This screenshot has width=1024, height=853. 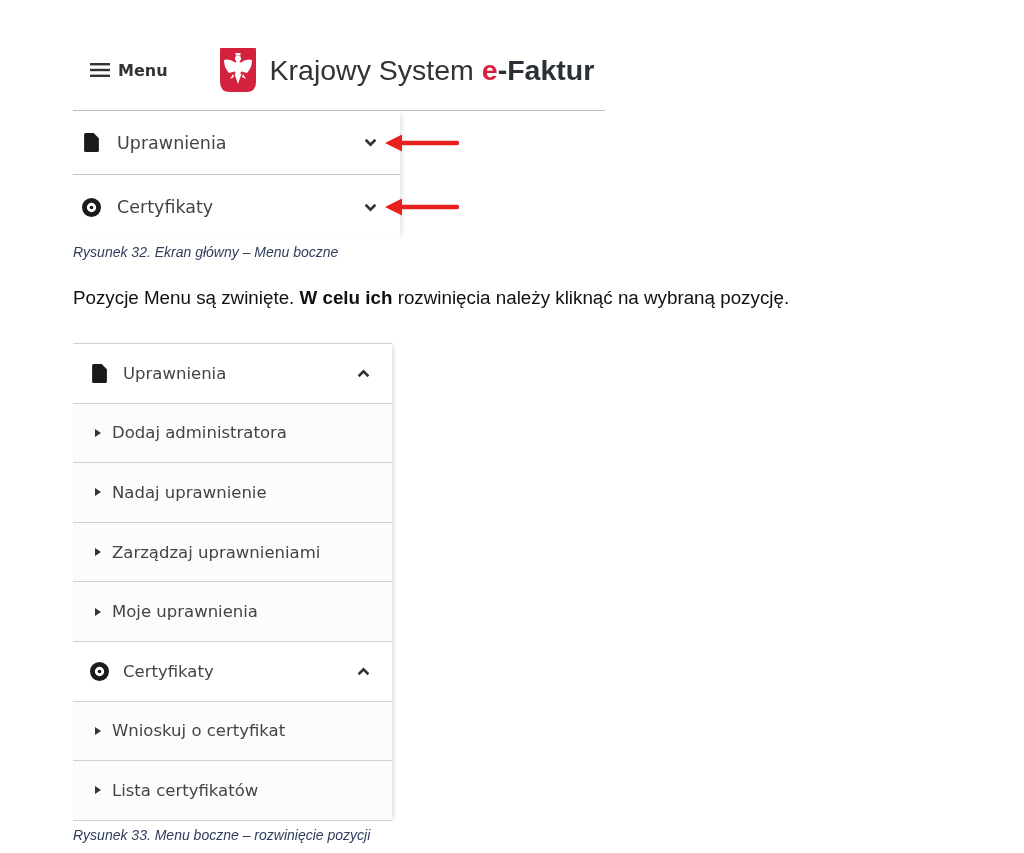 I want to click on submenu-item: Nadaj uprawnienie, so click(x=232, y=493).